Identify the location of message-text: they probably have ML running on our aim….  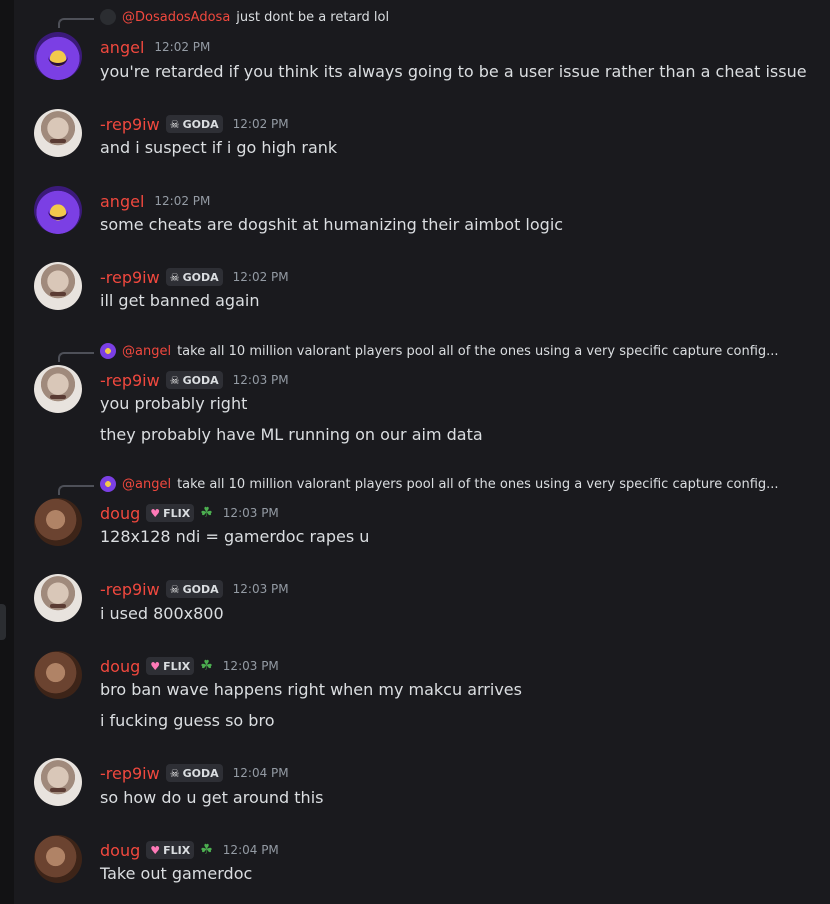
(291, 434).